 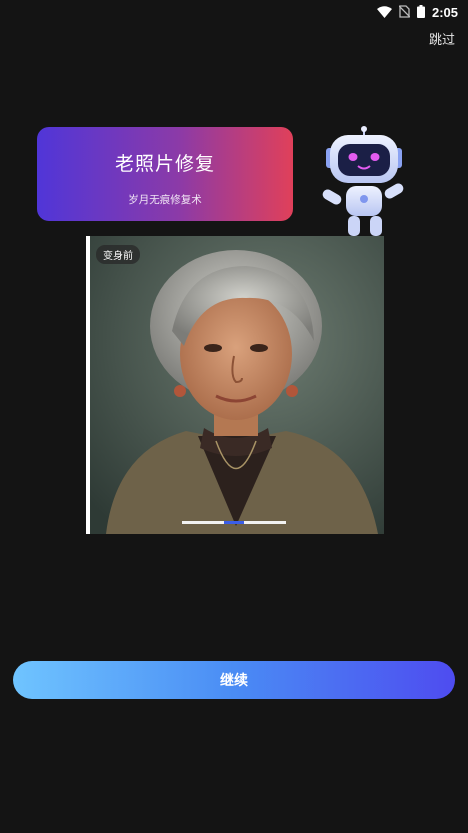 What do you see at coordinates (442, 38) in the screenshot?
I see `skip-button: 跳过` at bounding box center [442, 38].